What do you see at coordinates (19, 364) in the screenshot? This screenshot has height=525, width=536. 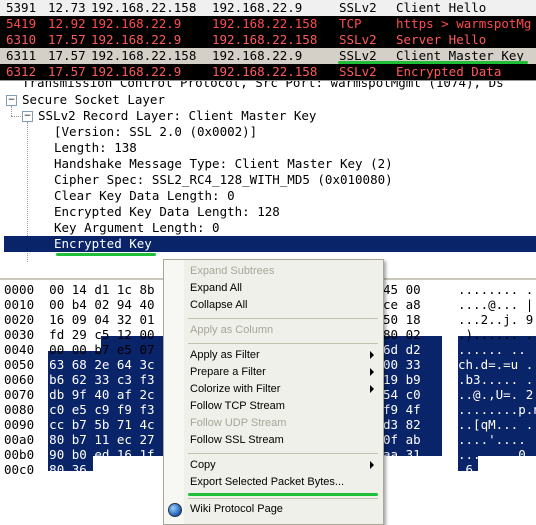 I see `hex-offset: 0050` at bounding box center [19, 364].